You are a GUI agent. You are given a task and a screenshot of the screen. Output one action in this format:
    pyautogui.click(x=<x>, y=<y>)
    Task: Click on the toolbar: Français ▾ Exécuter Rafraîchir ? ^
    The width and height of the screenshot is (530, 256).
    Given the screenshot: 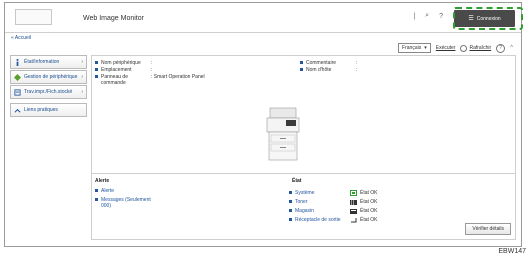 What is the action you would take?
    pyautogui.click(x=455, y=48)
    